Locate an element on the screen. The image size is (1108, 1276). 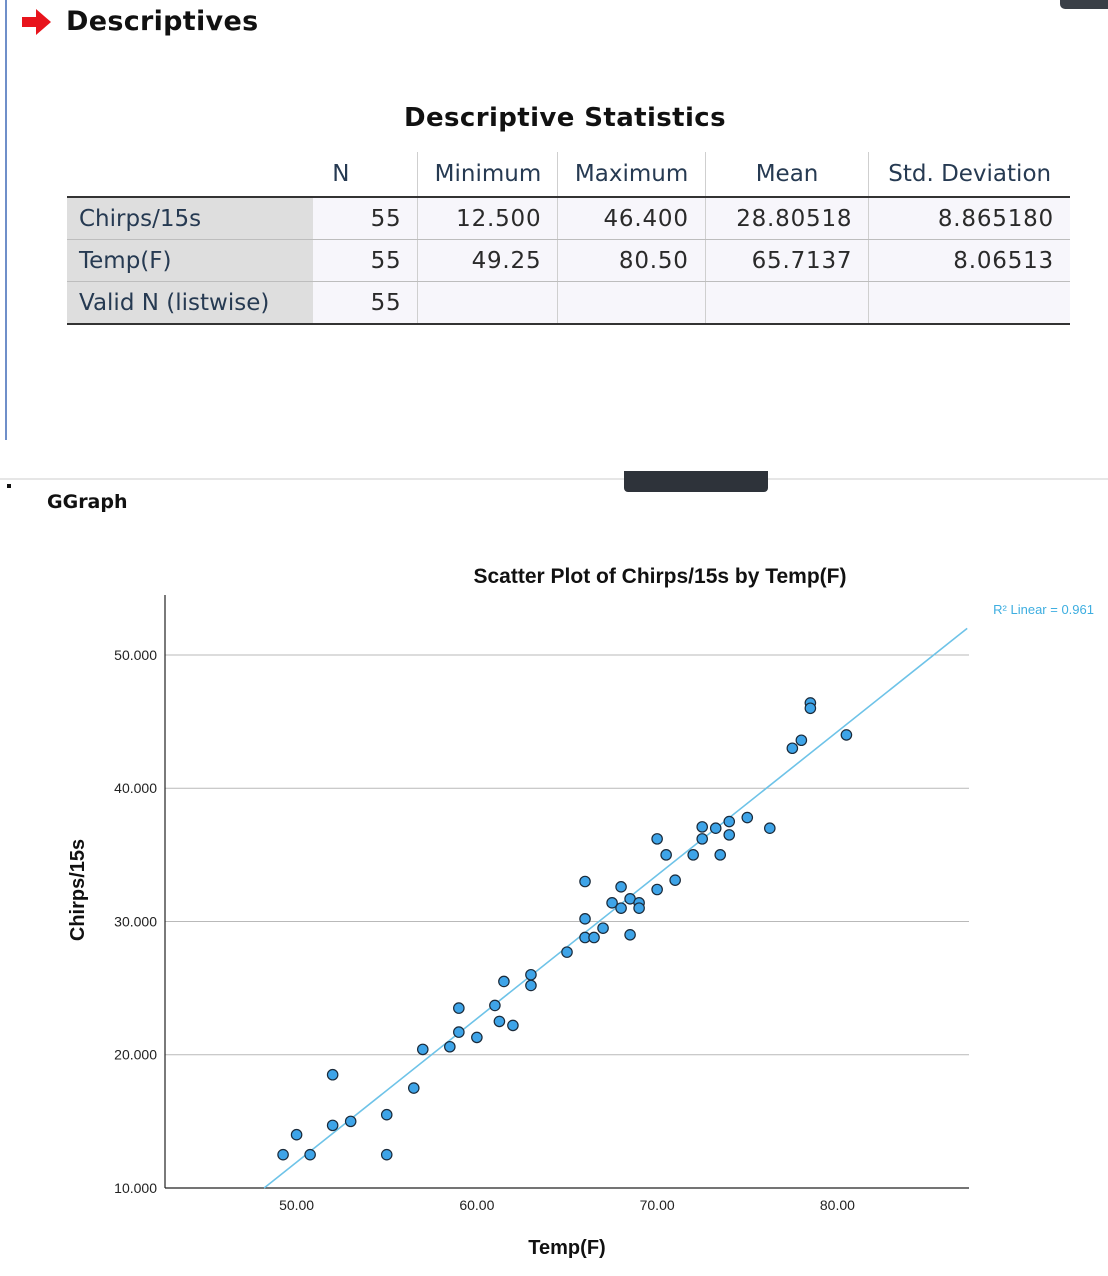
y-tick-label: 30.000 is located at coordinates (135, 921).